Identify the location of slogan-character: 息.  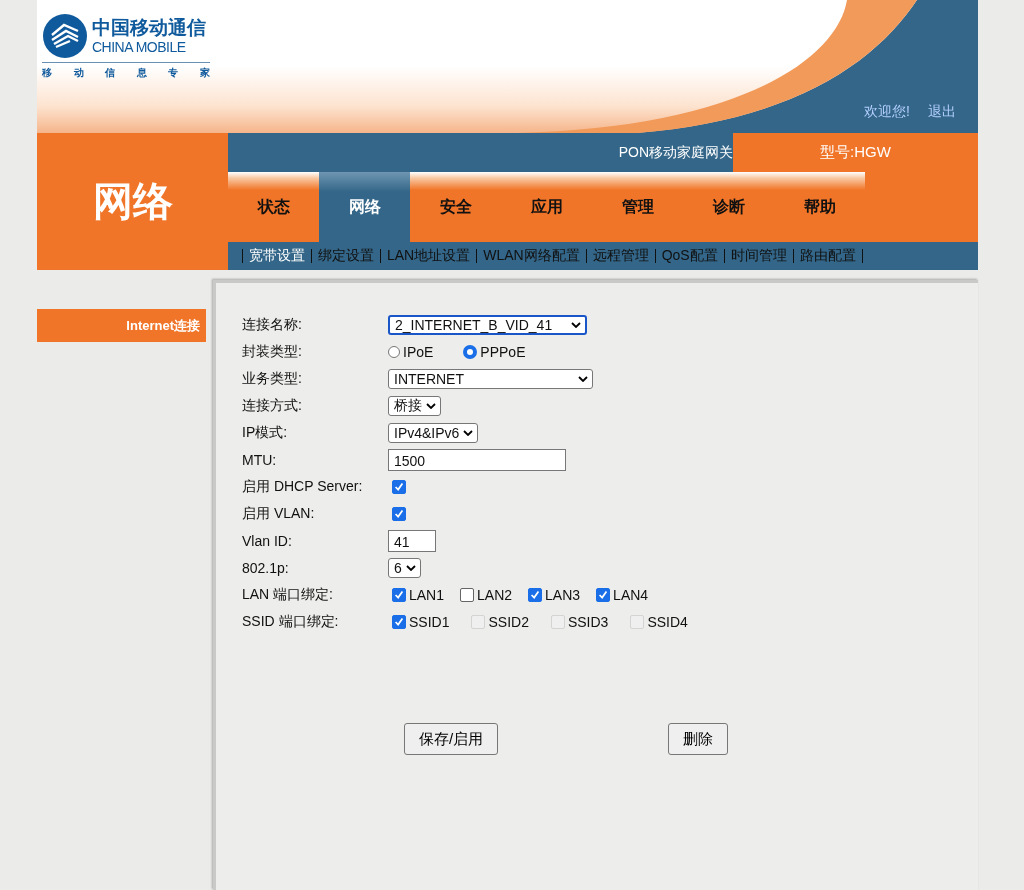
(141, 73).